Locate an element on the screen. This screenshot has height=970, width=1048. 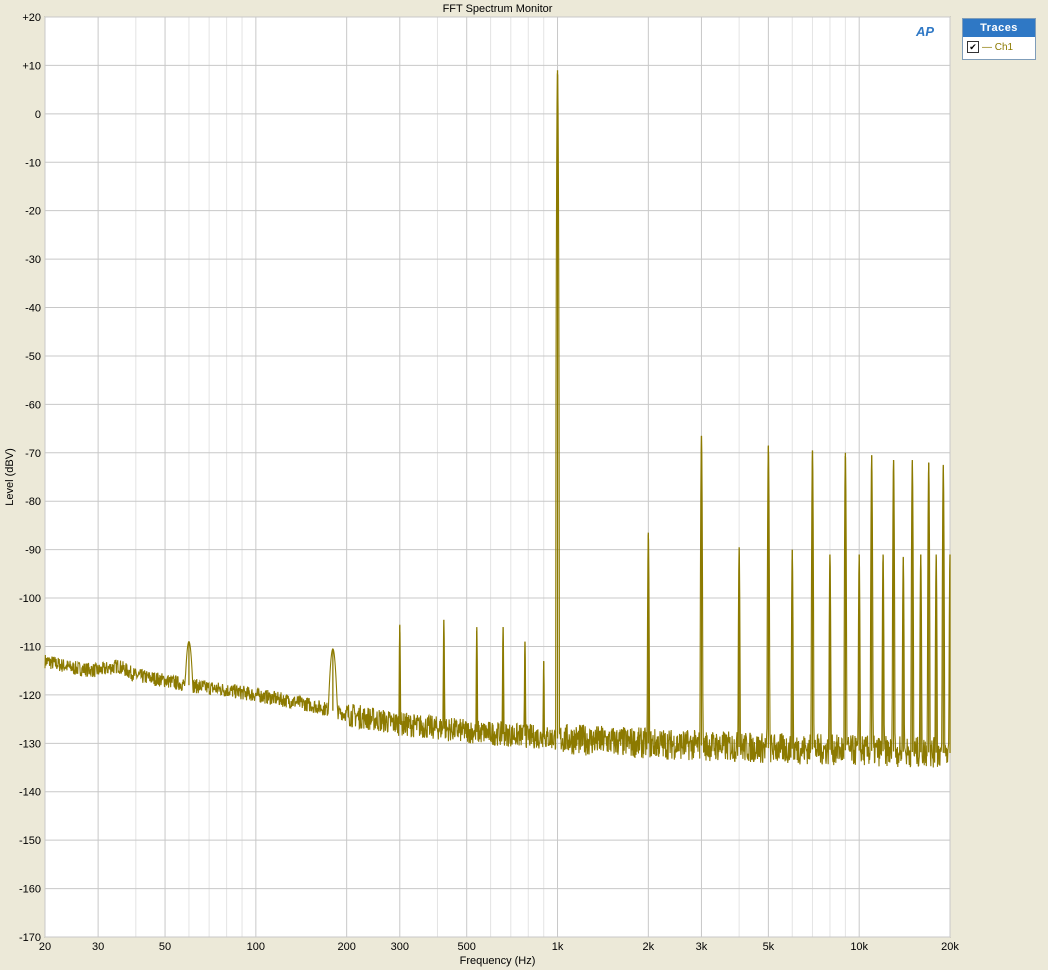
y-tick-label: -110 is located at coordinates (30, 647).